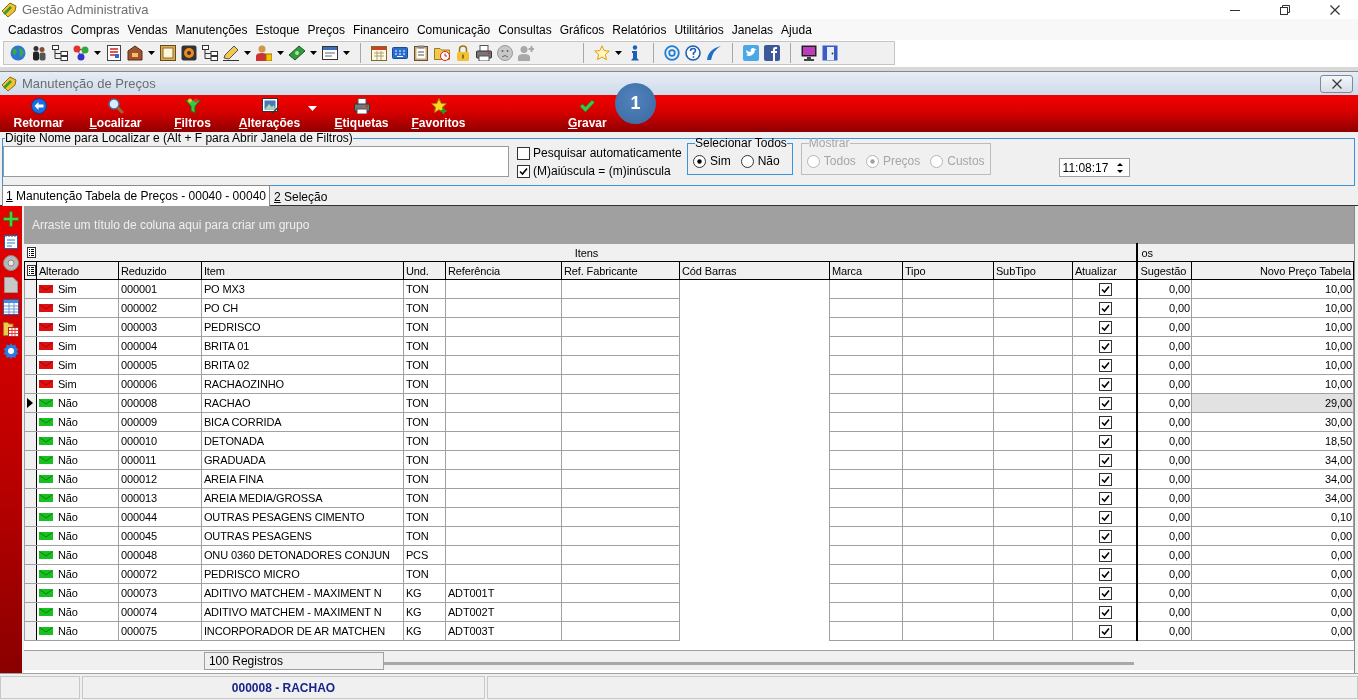 The image size is (1358, 700). Describe the element at coordinates (602, 53) in the screenshot. I see `star-icon` at that location.